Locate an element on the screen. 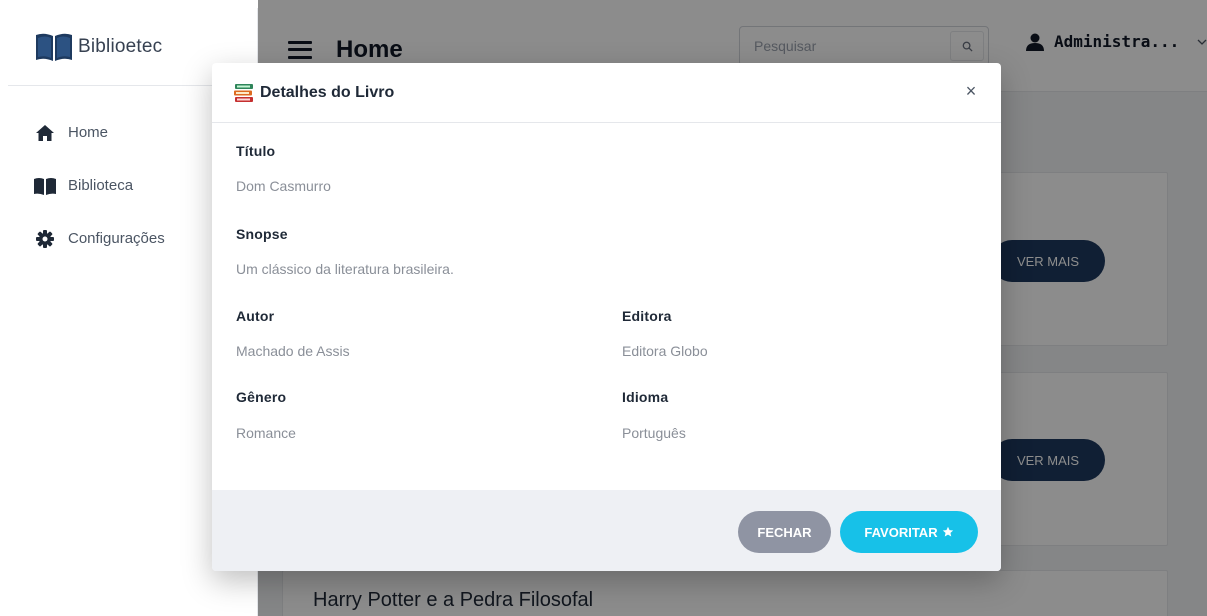 This screenshot has width=1207, height=616. sidebar-item-label: Configurações is located at coordinates (116, 238).